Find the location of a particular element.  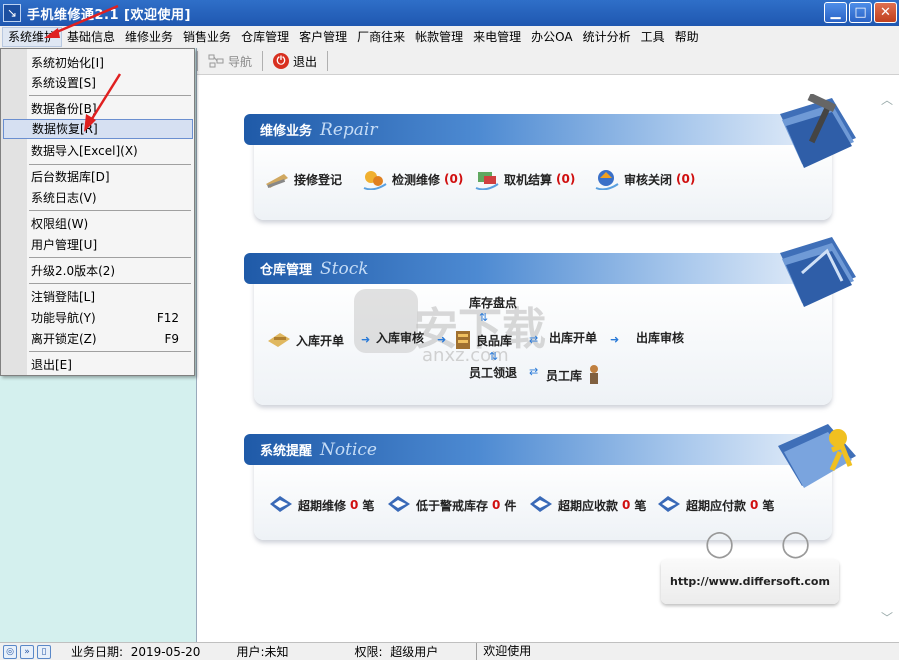

menu-upgrade: 升级2.0版本(2) is located at coordinates (110, 271).